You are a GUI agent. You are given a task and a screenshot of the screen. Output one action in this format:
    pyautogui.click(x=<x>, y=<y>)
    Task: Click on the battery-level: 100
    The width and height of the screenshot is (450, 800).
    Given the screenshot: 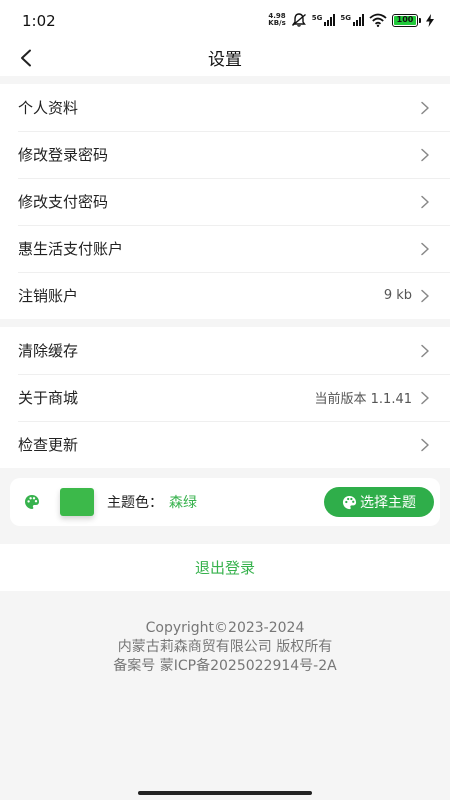 What is the action you would take?
    pyautogui.click(x=405, y=20)
    